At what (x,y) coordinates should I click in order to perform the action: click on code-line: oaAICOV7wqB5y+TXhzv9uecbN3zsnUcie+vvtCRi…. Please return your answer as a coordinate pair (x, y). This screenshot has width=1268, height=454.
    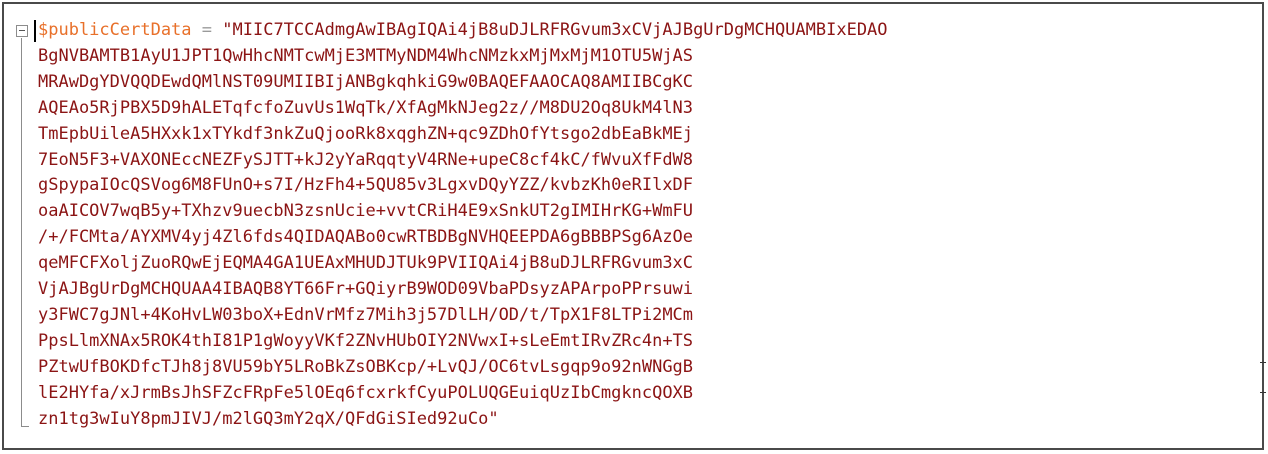
    Looking at the image, I should click on (366, 211).